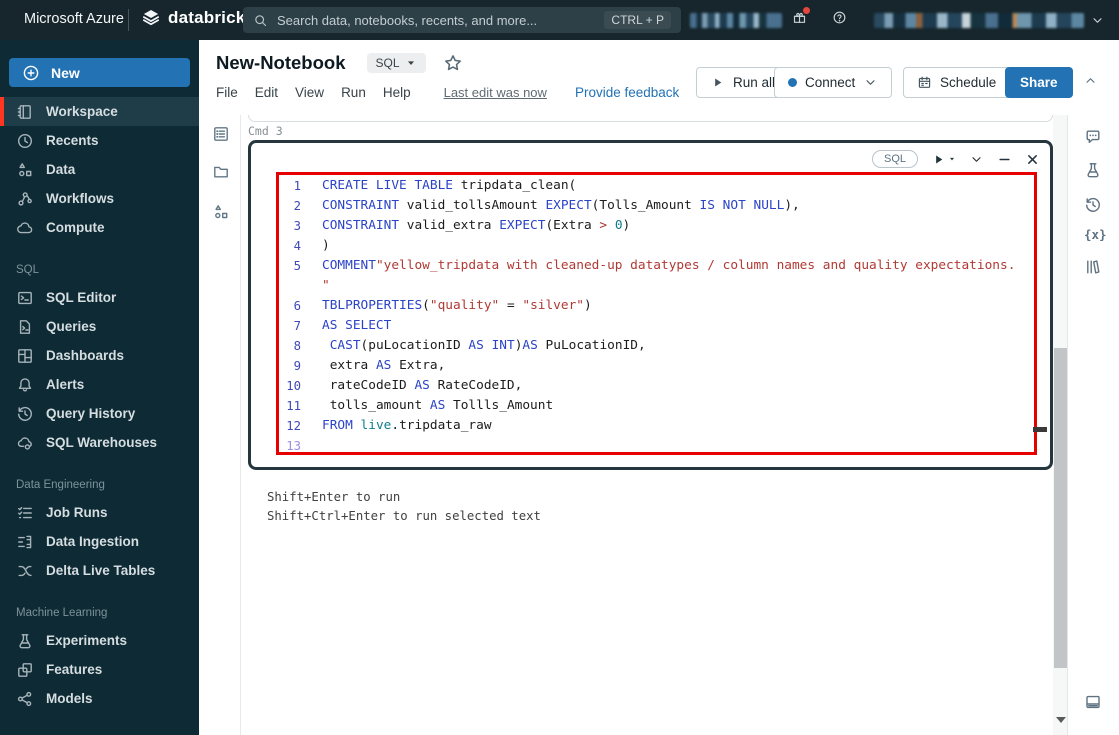 The height and width of the screenshot is (735, 1119). I want to click on sidebar-item-workspace: Workspace, so click(99, 111).